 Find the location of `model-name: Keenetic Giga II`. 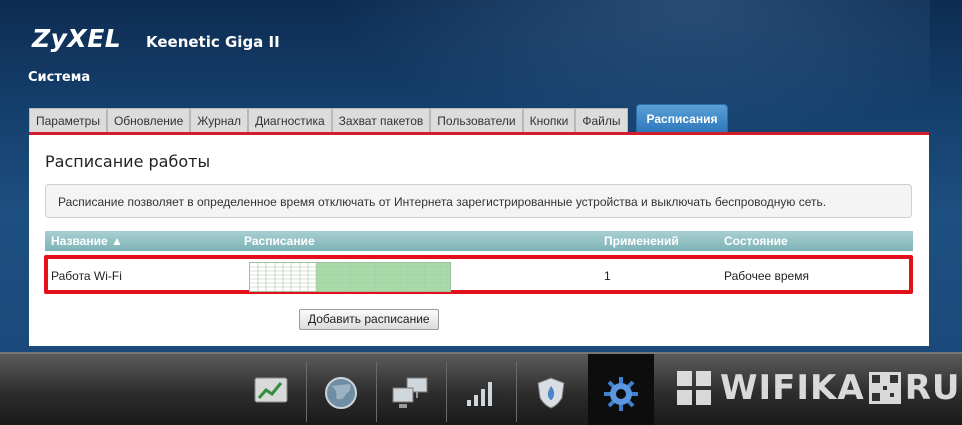

model-name: Keenetic Giga II is located at coordinates (213, 42).